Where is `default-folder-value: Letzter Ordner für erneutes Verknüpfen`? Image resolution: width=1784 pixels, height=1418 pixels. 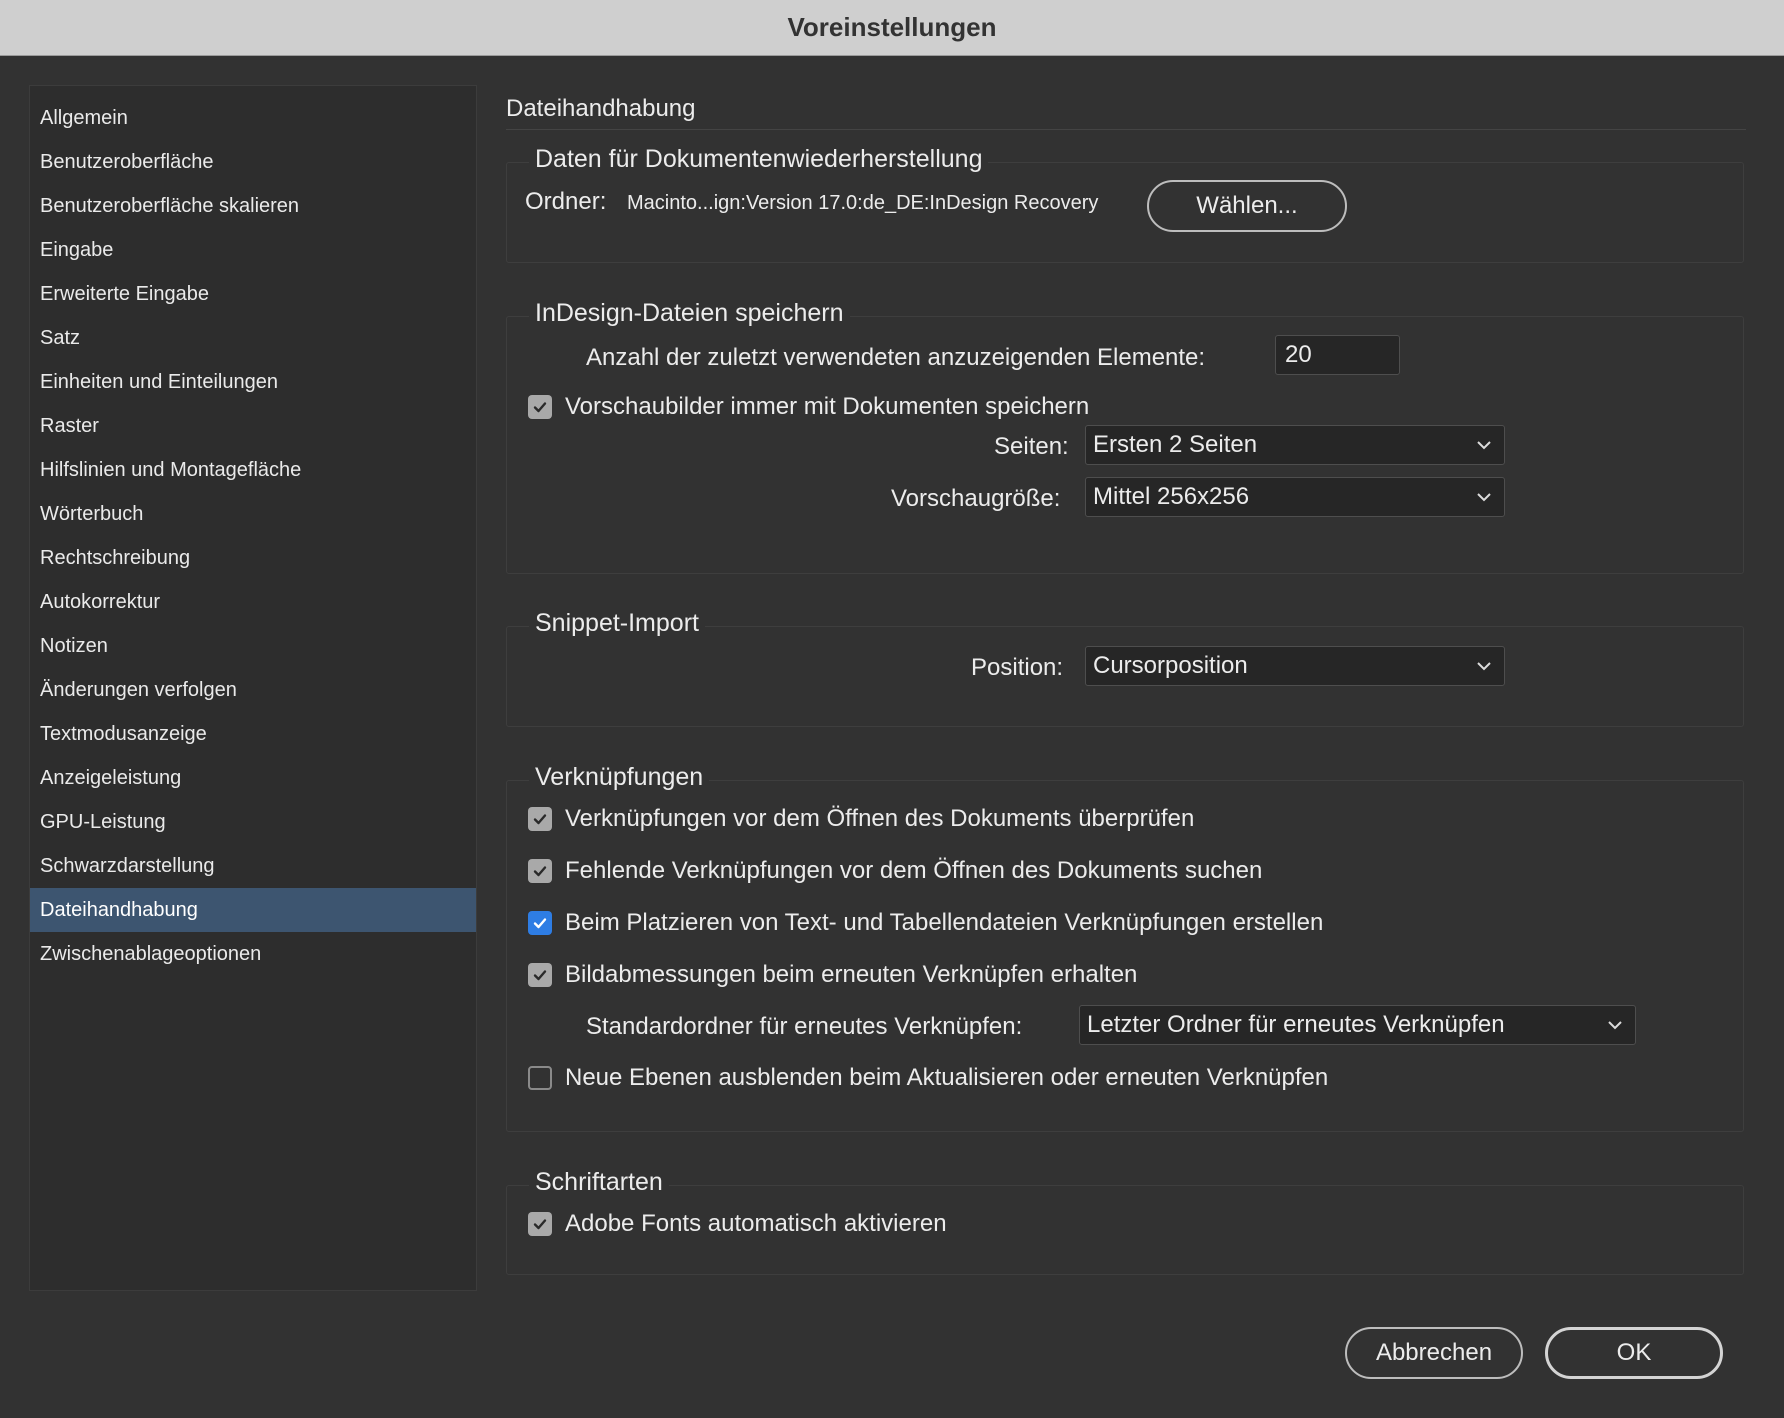 default-folder-value: Letzter Ordner für erneutes Verknüpfen is located at coordinates (1296, 1024).